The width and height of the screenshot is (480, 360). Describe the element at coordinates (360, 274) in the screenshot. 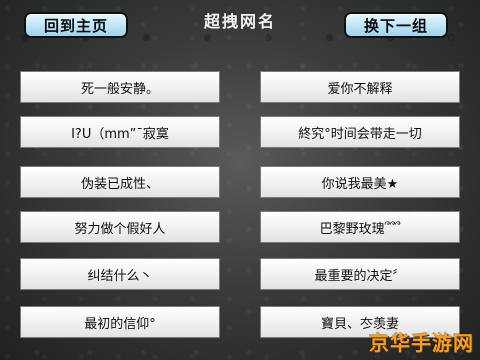

I see `name-item: 最重要的决定〞` at that location.